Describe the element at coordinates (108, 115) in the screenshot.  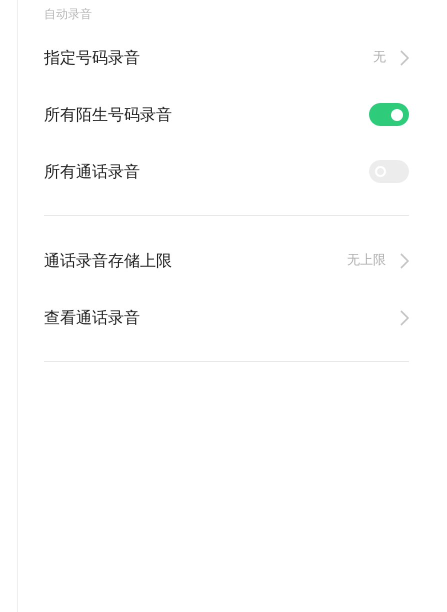
I see `setting-label: 所有陌生号码录音` at that location.